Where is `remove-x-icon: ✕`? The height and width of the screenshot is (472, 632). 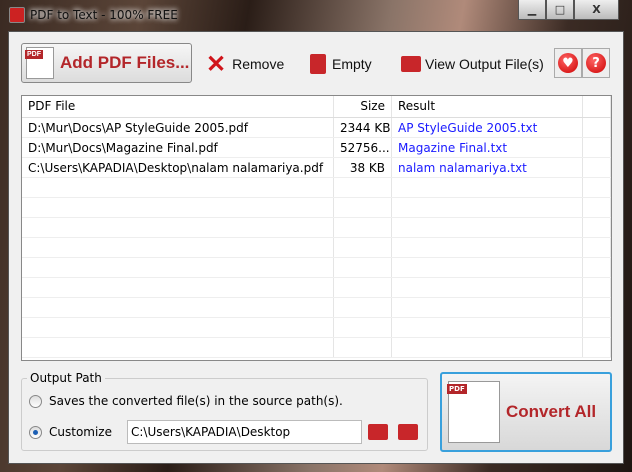
remove-x-icon: ✕ is located at coordinates (216, 64).